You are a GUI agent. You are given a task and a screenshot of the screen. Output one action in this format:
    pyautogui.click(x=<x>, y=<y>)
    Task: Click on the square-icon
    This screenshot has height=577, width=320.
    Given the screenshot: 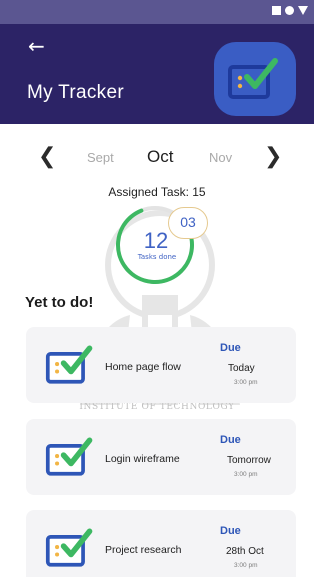 What is the action you would take?
    pyautogui.click(x=276, y=10)
    